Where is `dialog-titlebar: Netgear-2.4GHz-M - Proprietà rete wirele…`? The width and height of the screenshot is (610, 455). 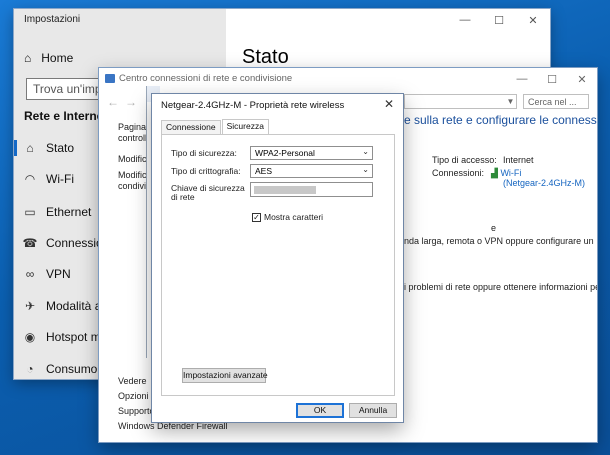 dialog-titlebar: Netgear-2.4GHz-M - Proprietà rete wirele… is located at coordinates (277, 105).